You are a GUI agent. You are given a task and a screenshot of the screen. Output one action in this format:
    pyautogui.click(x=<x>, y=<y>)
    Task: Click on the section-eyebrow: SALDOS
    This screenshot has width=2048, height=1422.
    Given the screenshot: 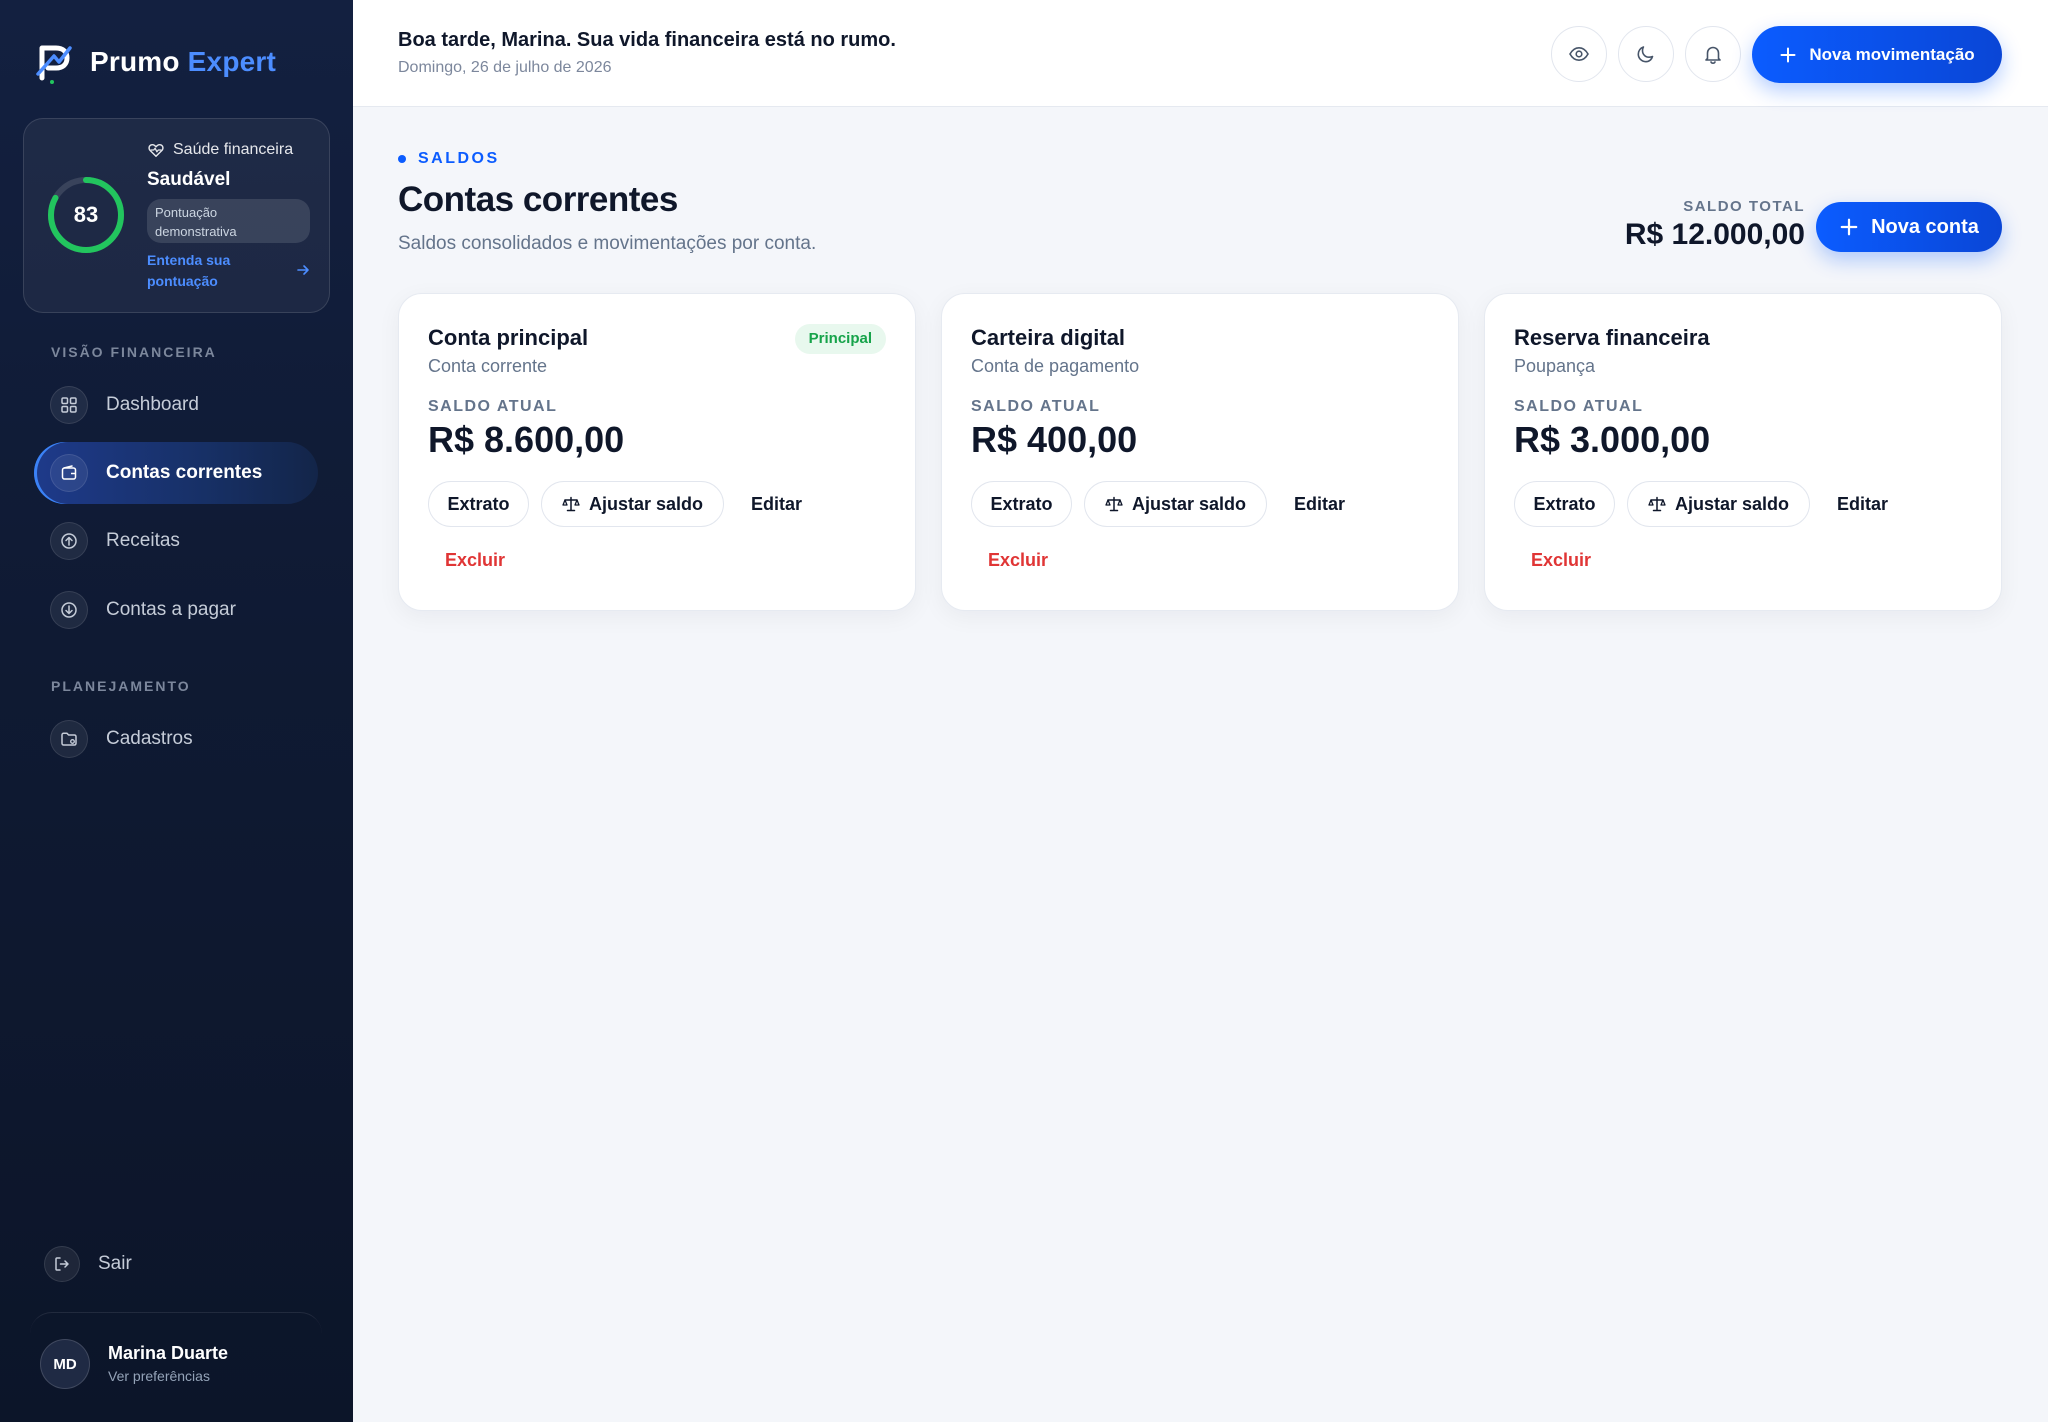 What is the action you would take?
    pyautogui.click(x=449, y=159)
    